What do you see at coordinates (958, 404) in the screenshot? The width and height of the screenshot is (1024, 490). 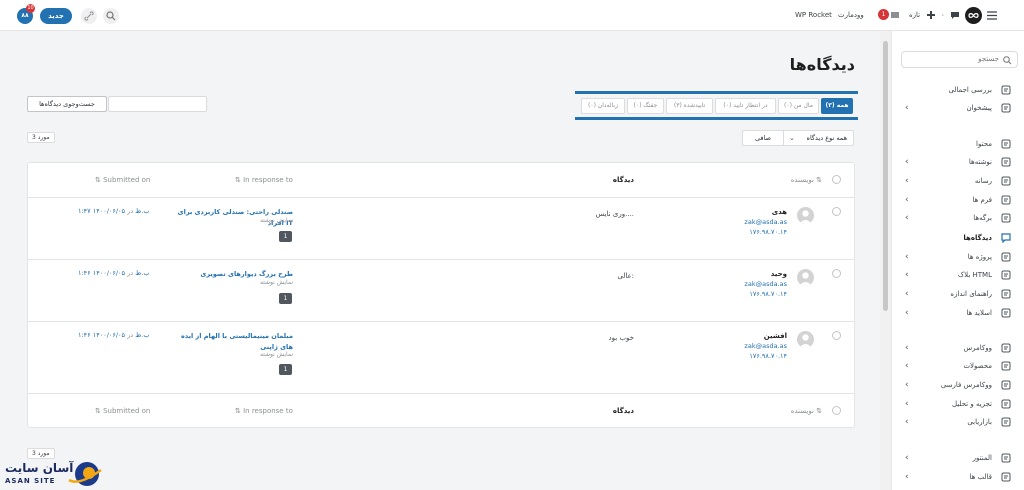 I see `sidebar-item: تجزیه و تحلیل ‹` at bounding box center [958, 404].